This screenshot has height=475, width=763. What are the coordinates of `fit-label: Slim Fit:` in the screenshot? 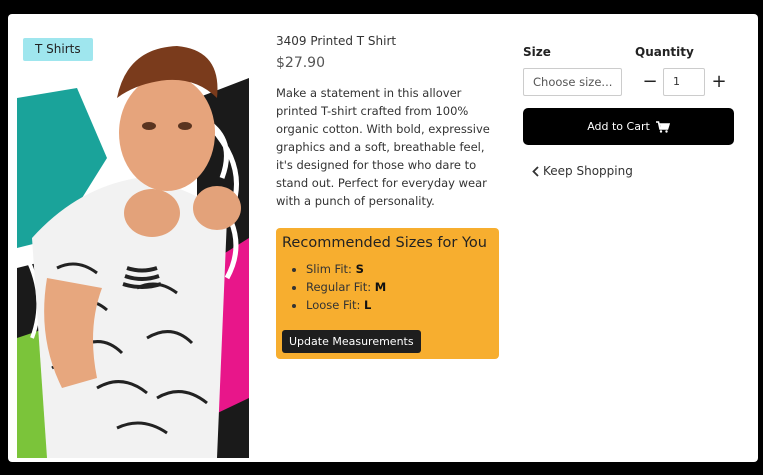 It's located at (331, 269).